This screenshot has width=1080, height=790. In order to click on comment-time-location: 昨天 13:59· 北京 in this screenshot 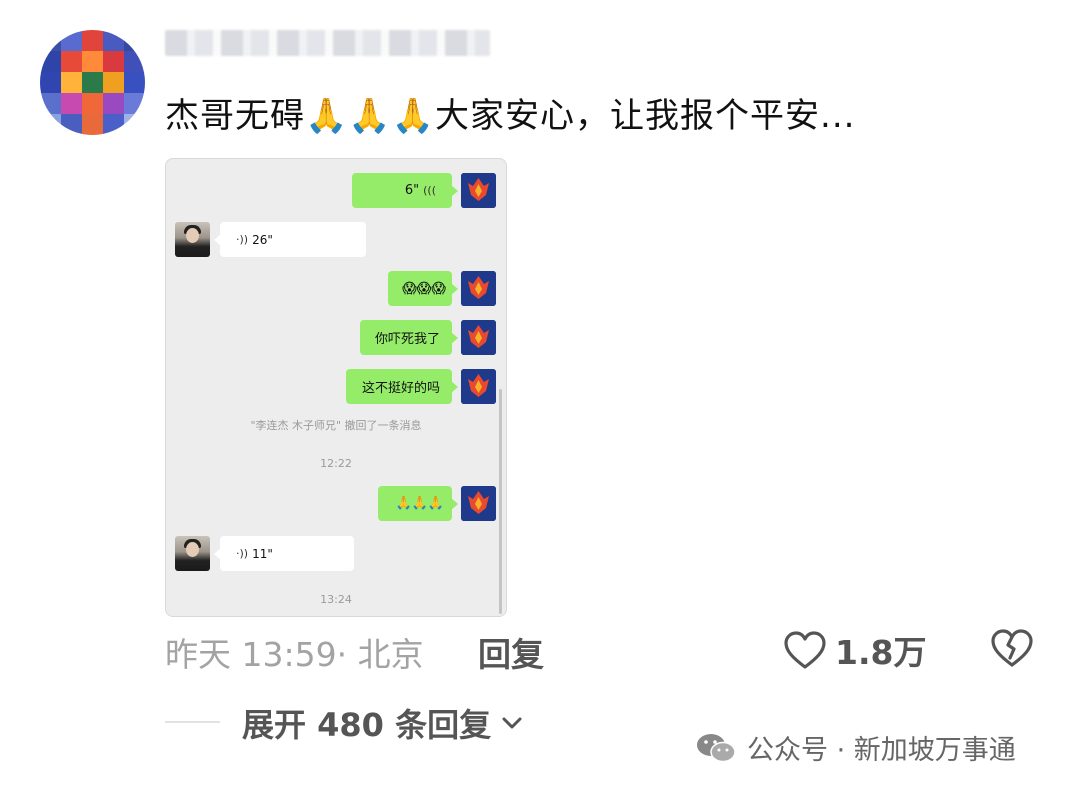, I will do `click(294, 654)`.